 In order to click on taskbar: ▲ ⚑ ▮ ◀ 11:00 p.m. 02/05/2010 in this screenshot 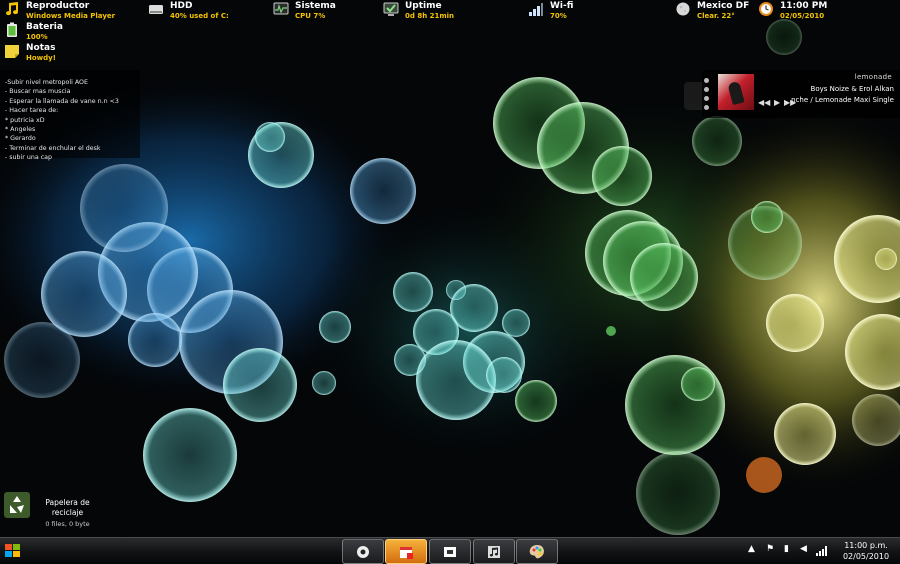, I will do `click(450, 550)`.